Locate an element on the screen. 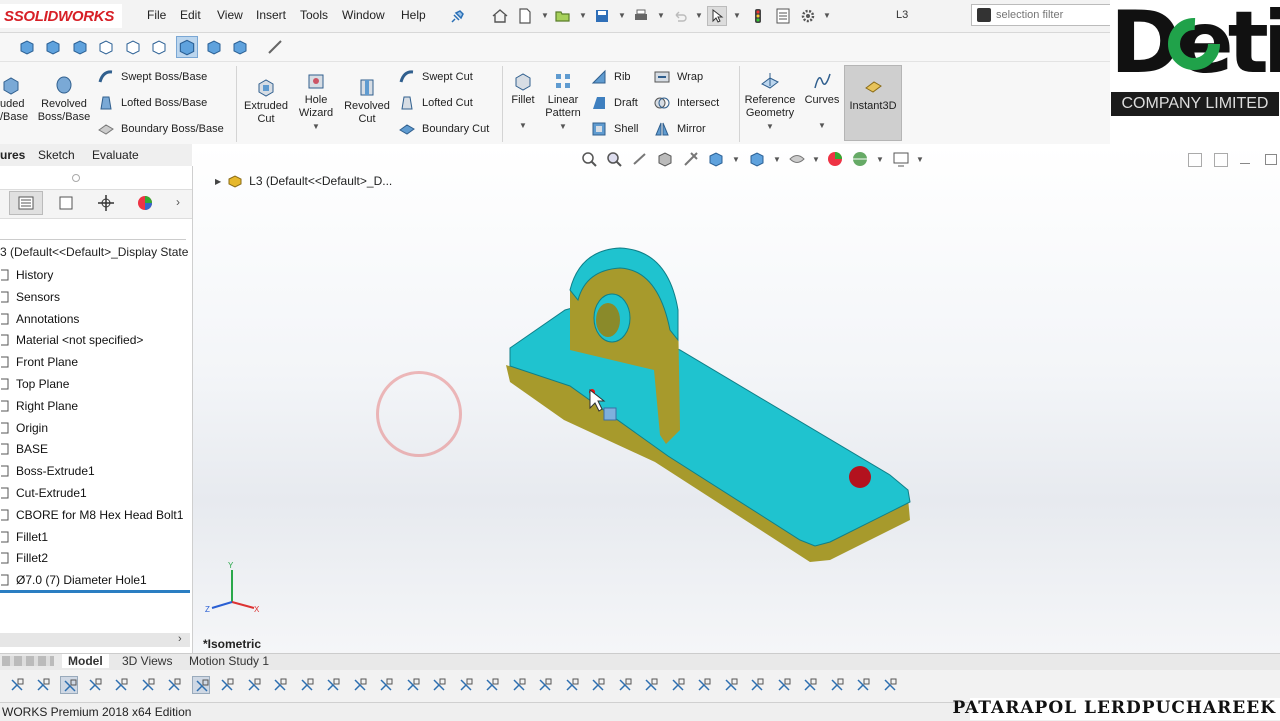  select-cursor-icon is located at coordinates (717, 16).